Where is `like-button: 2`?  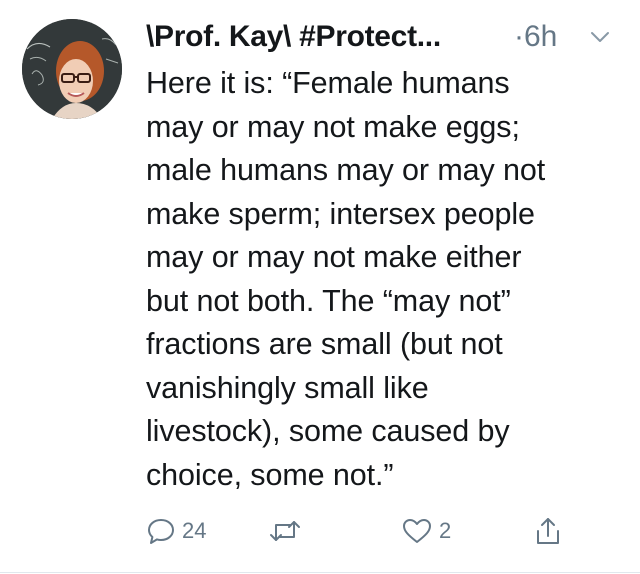
like-button: 2 is located at coordinates (426, 531).